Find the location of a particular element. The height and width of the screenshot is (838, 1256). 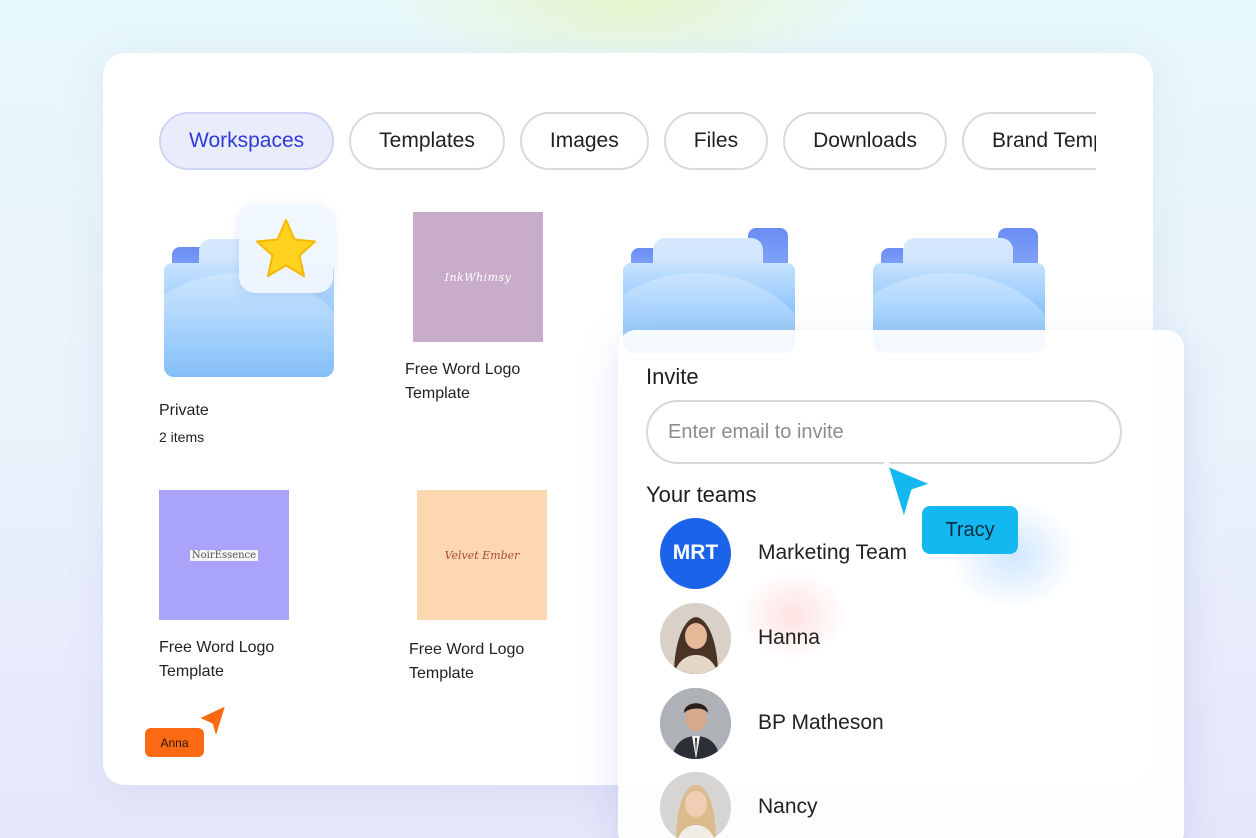

star-icon is located at coordinates (286, 248).